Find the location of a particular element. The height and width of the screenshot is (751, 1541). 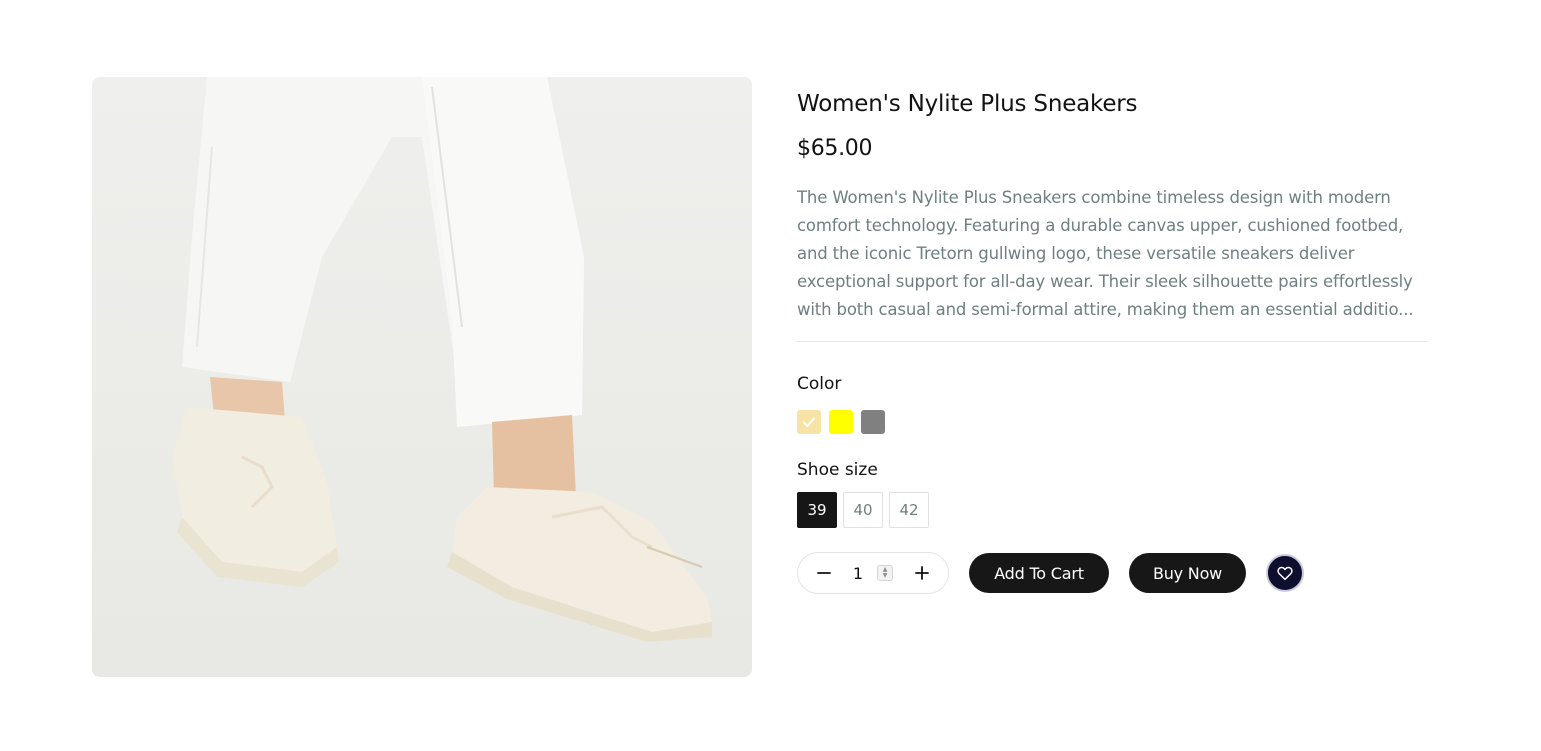

divider is located at coordinates (1112, 341).